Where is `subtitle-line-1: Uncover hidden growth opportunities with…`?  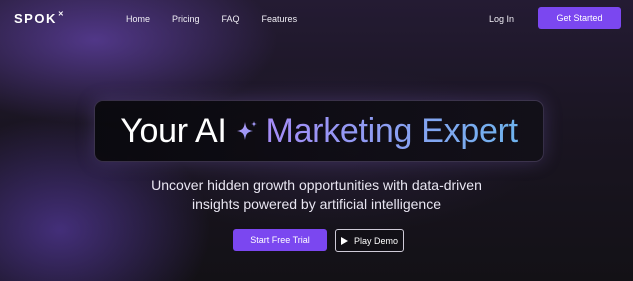
subtitle-line-1: Uncover hidden growth opportunities with… is located at coordinates (316, 185).